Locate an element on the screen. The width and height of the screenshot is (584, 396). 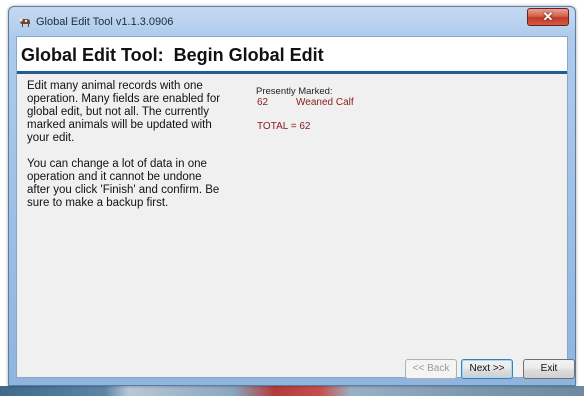
back-button: << Back is located at coordinates (431, 369).